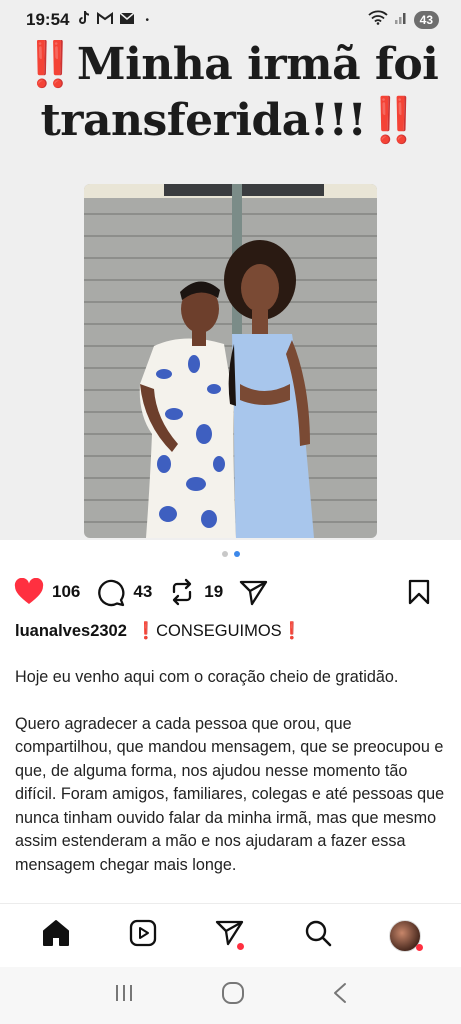 The height and width of the screenshot is (1024, 461). I want to click on caption-header: luanalves2302 ❗CONSEGUIMOS❗, so click(231, 631).